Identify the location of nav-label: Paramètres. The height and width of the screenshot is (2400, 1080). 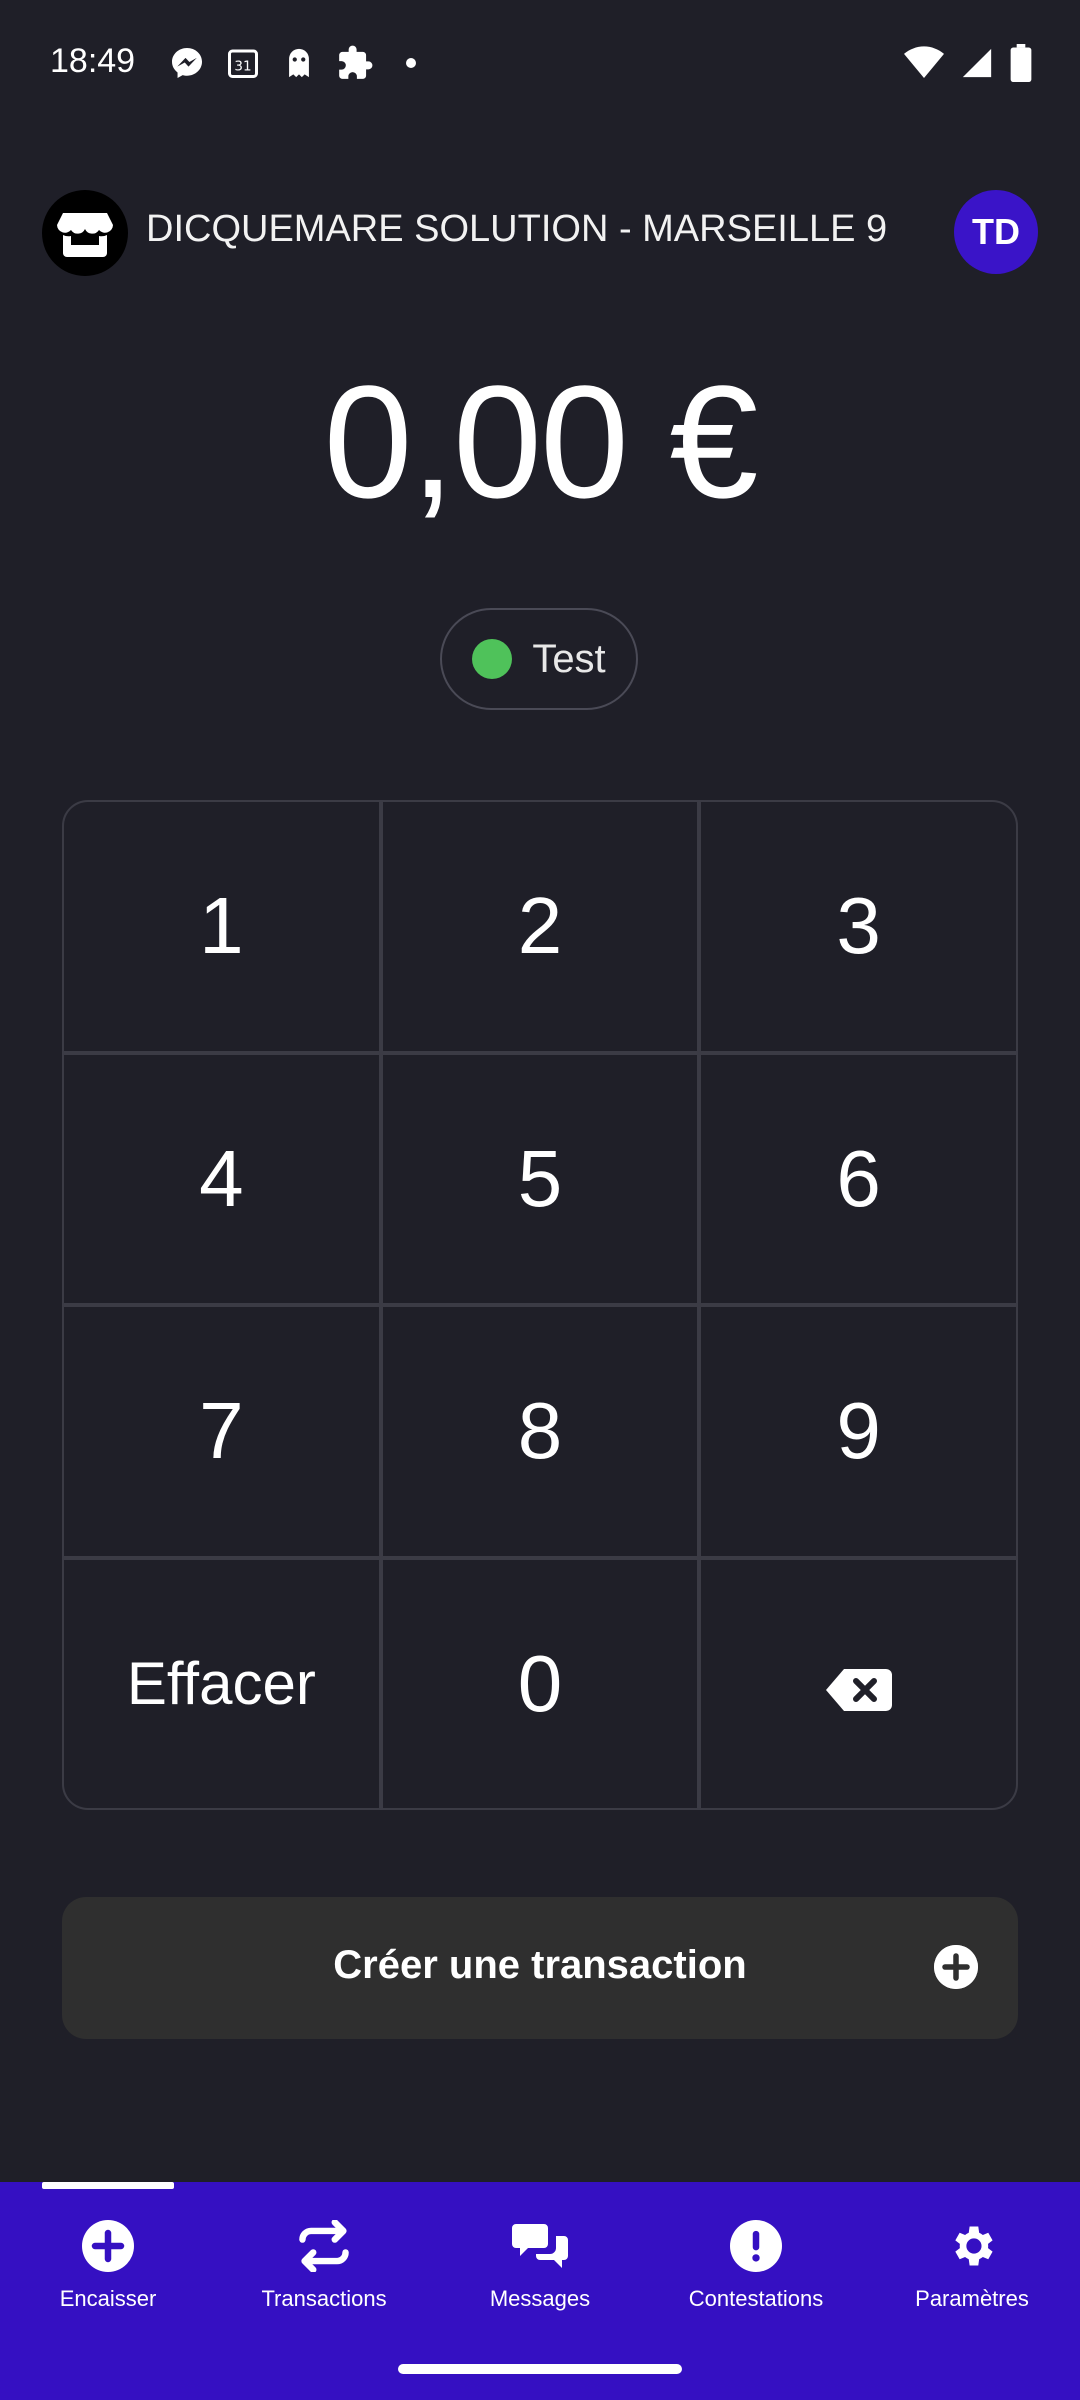
(972, 2298).